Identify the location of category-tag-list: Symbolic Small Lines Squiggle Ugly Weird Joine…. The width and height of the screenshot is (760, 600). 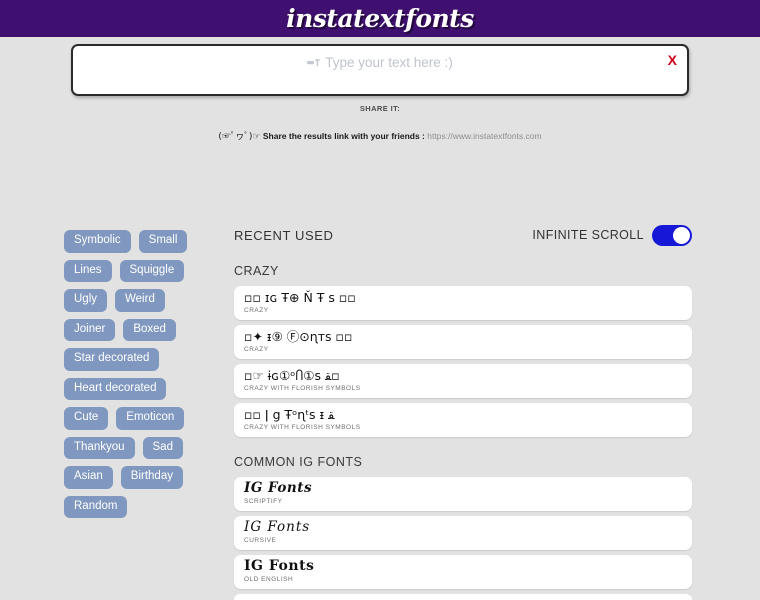
(140, 412).